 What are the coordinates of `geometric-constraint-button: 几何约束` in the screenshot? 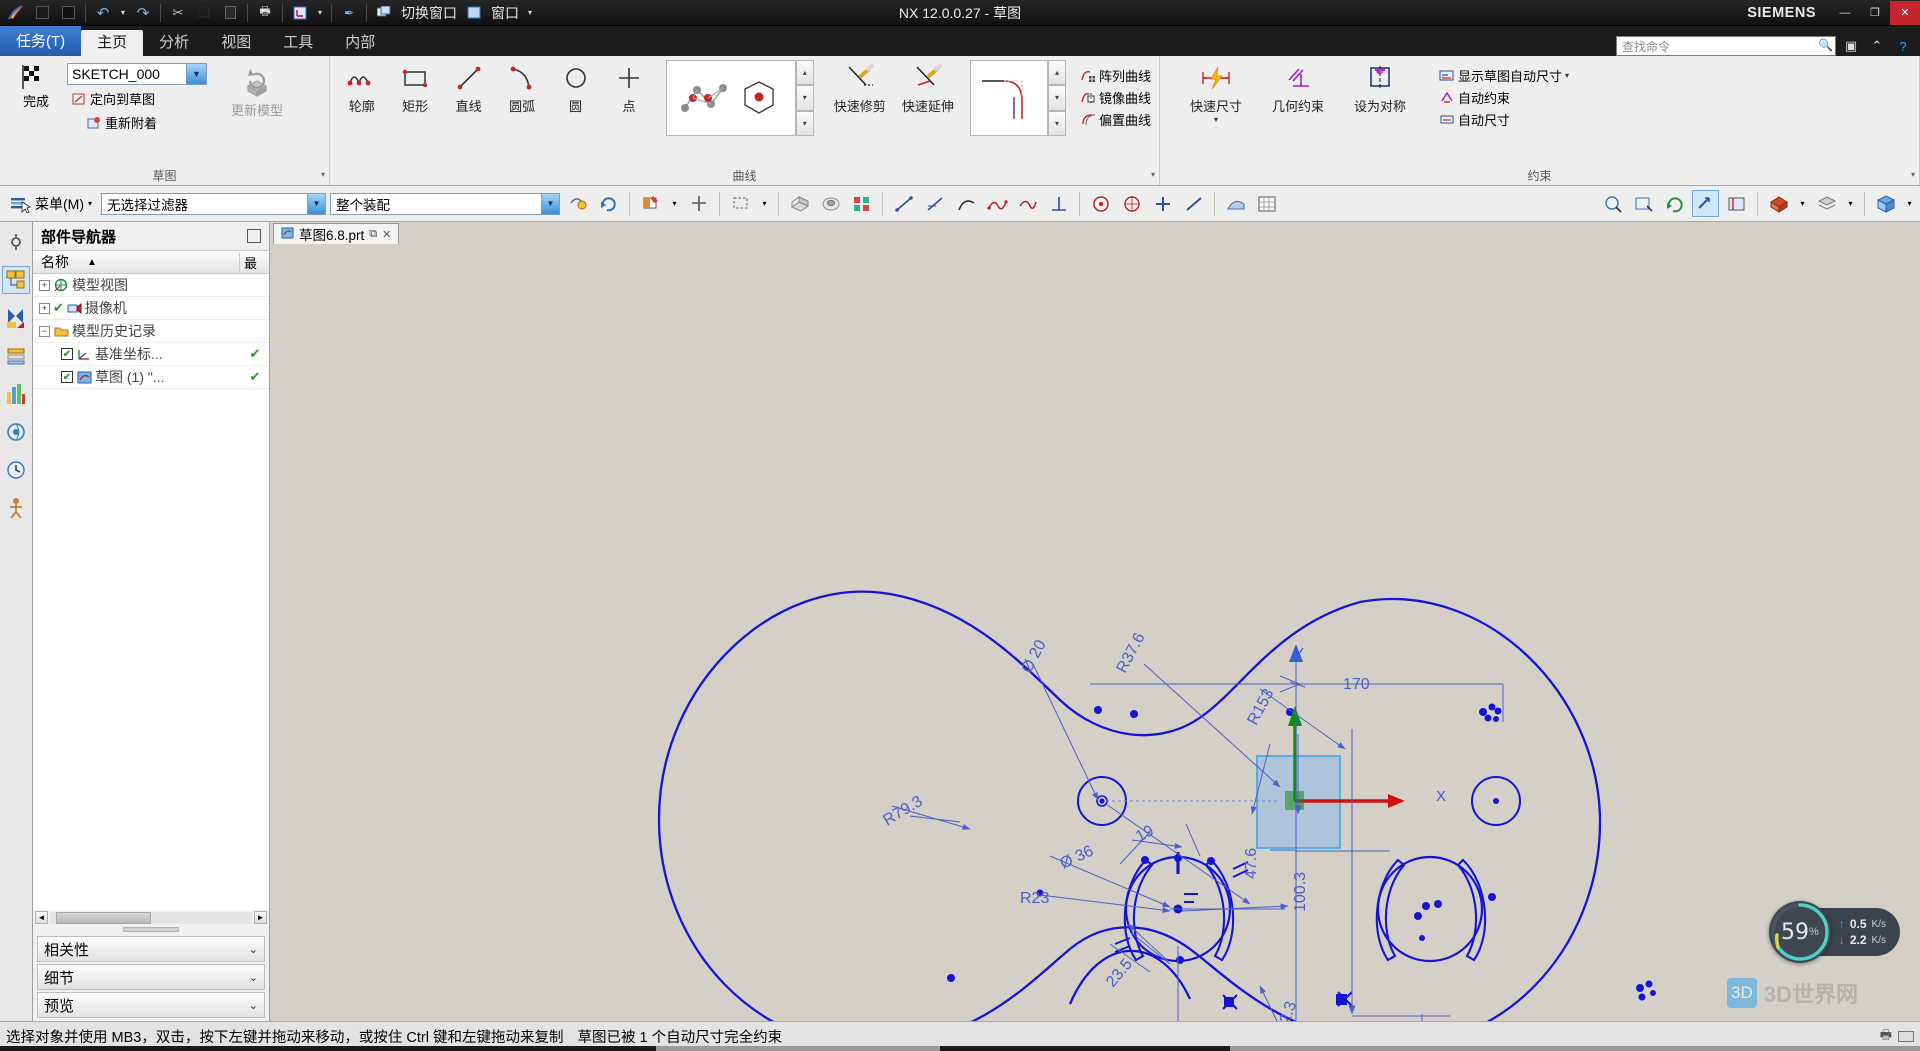 It's located at (1298, 88).